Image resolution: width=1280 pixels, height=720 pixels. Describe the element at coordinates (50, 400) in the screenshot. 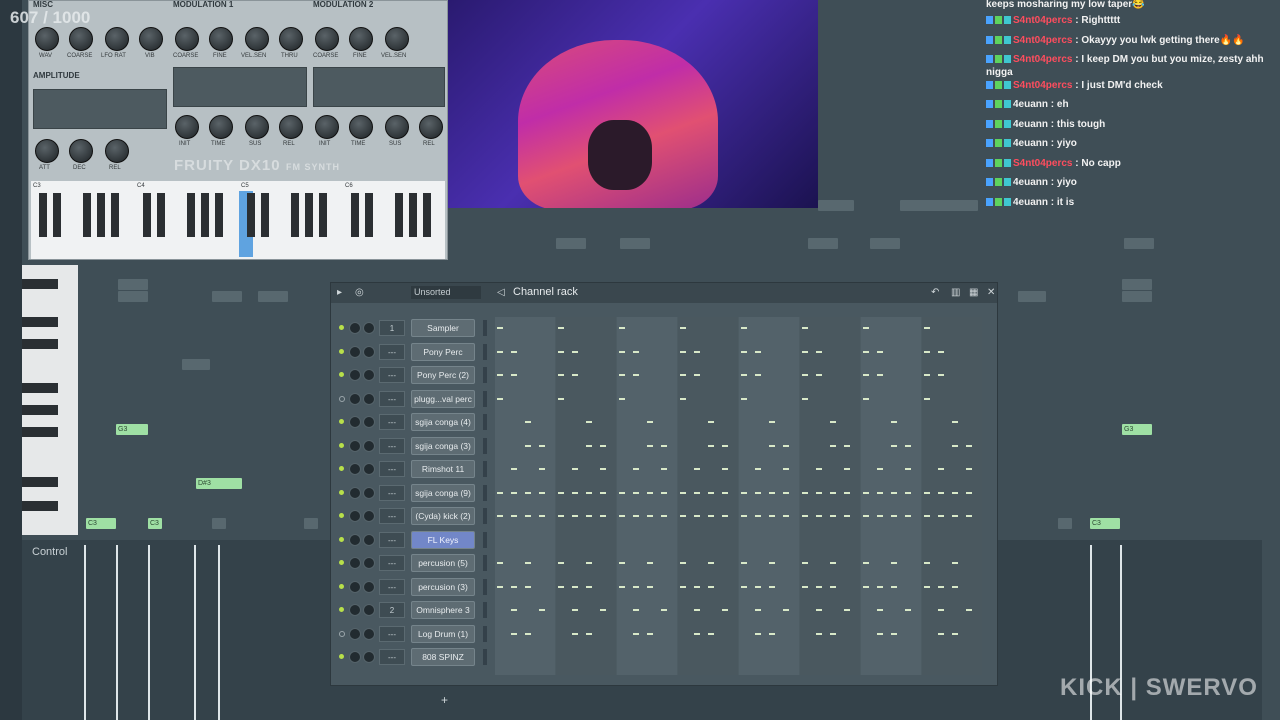

I see `piano-roll-keyboard` at that location.